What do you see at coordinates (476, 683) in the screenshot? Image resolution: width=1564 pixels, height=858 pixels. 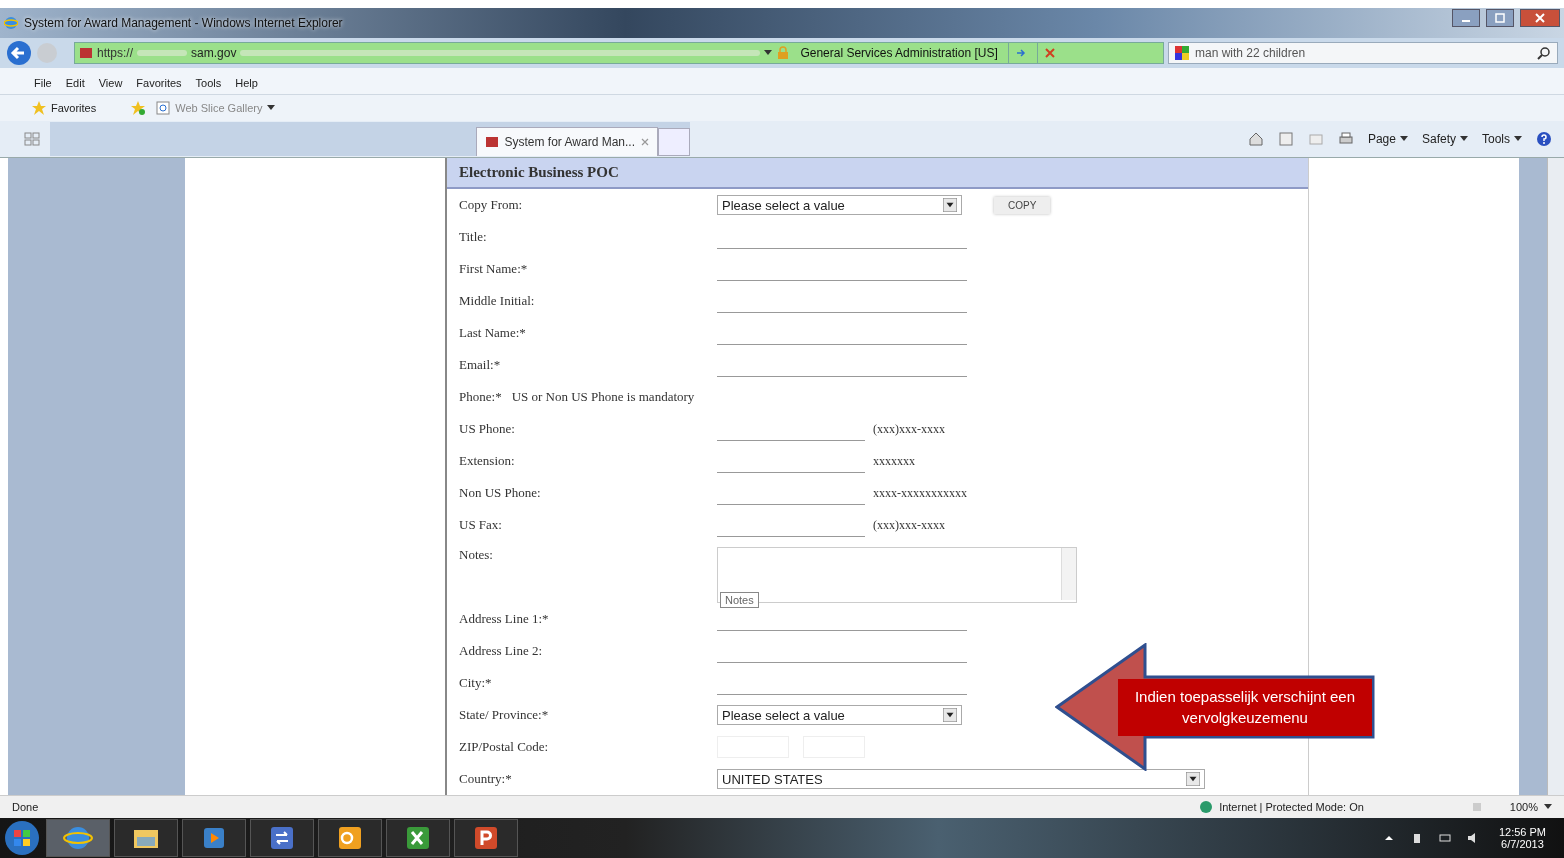 I see `field-label: City:*` at bounding box center [476, 683].